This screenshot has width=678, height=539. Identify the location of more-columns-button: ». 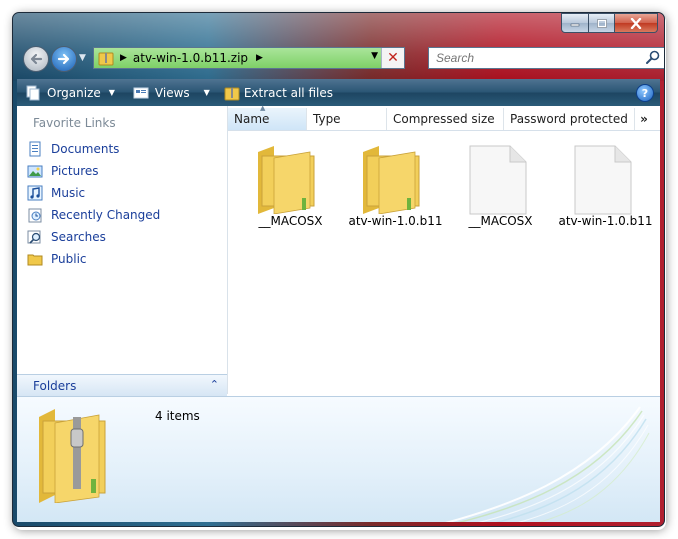
(644, 119).